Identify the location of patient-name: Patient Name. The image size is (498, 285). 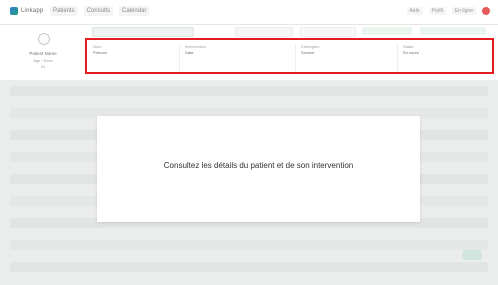
(43, 53).